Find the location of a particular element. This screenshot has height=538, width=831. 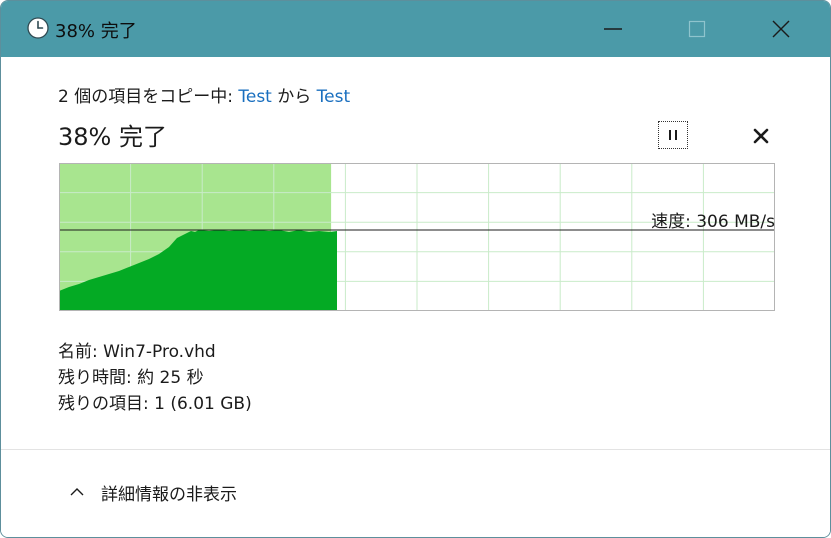

maximize-icon is located at coordinates (697, 29).